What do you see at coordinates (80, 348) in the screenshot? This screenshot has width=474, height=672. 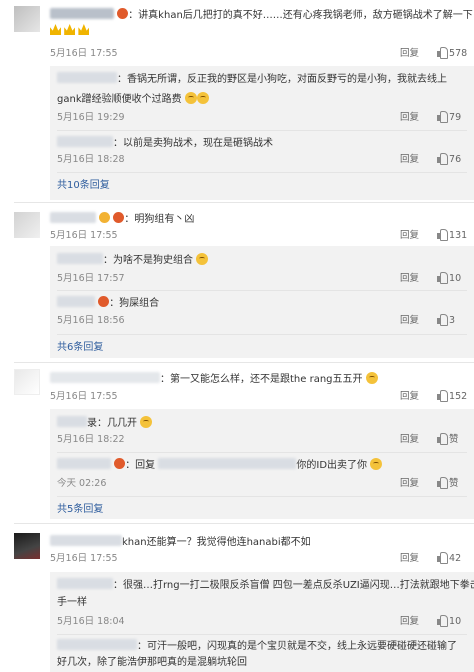 I see `more-replies-link: 共6条回复` at bounding box center [80, 348].